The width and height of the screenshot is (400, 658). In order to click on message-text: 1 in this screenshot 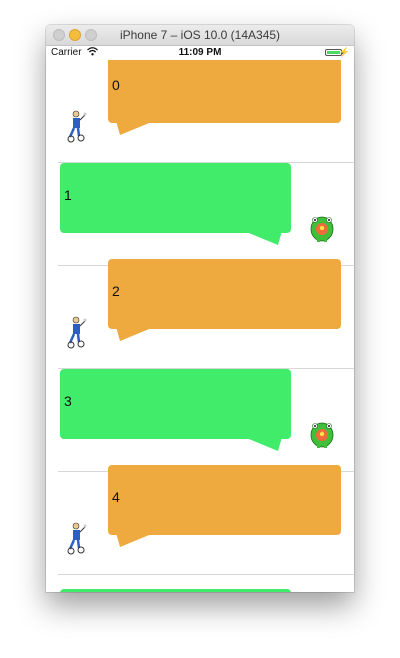, I will do `click(68, 195)`.